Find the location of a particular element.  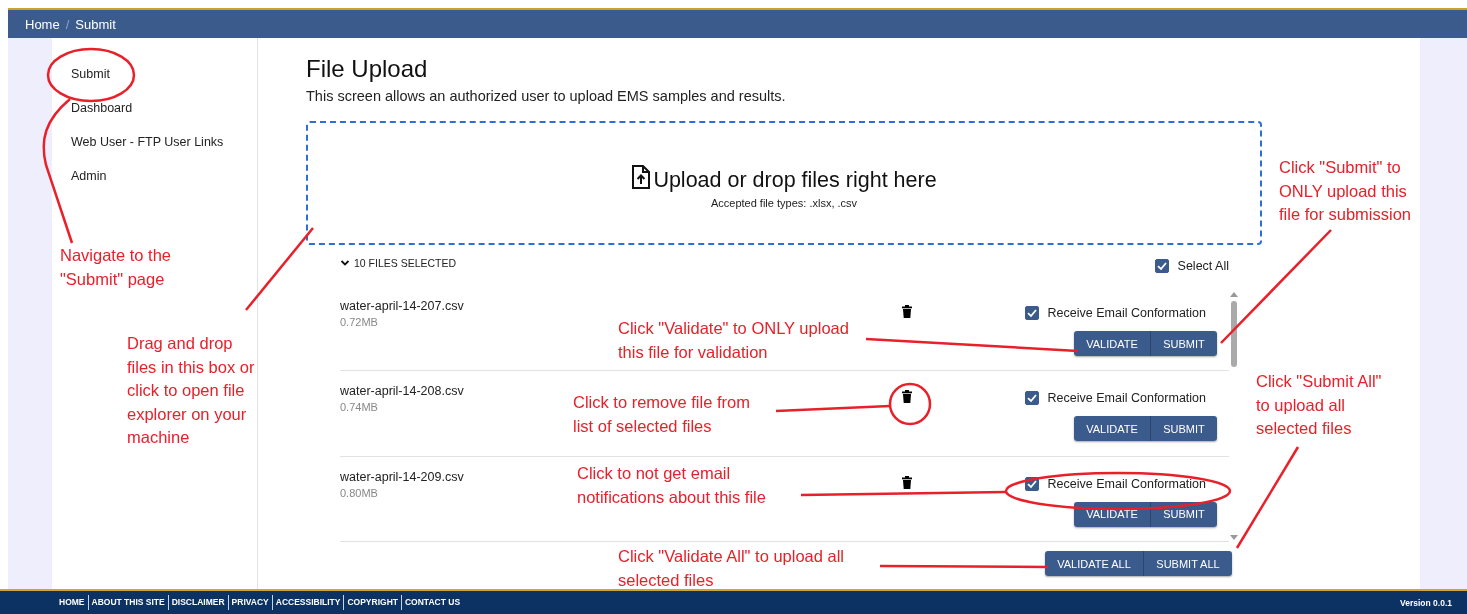

footer-link: DISCLAIMER is located at coordinates (197, 602).